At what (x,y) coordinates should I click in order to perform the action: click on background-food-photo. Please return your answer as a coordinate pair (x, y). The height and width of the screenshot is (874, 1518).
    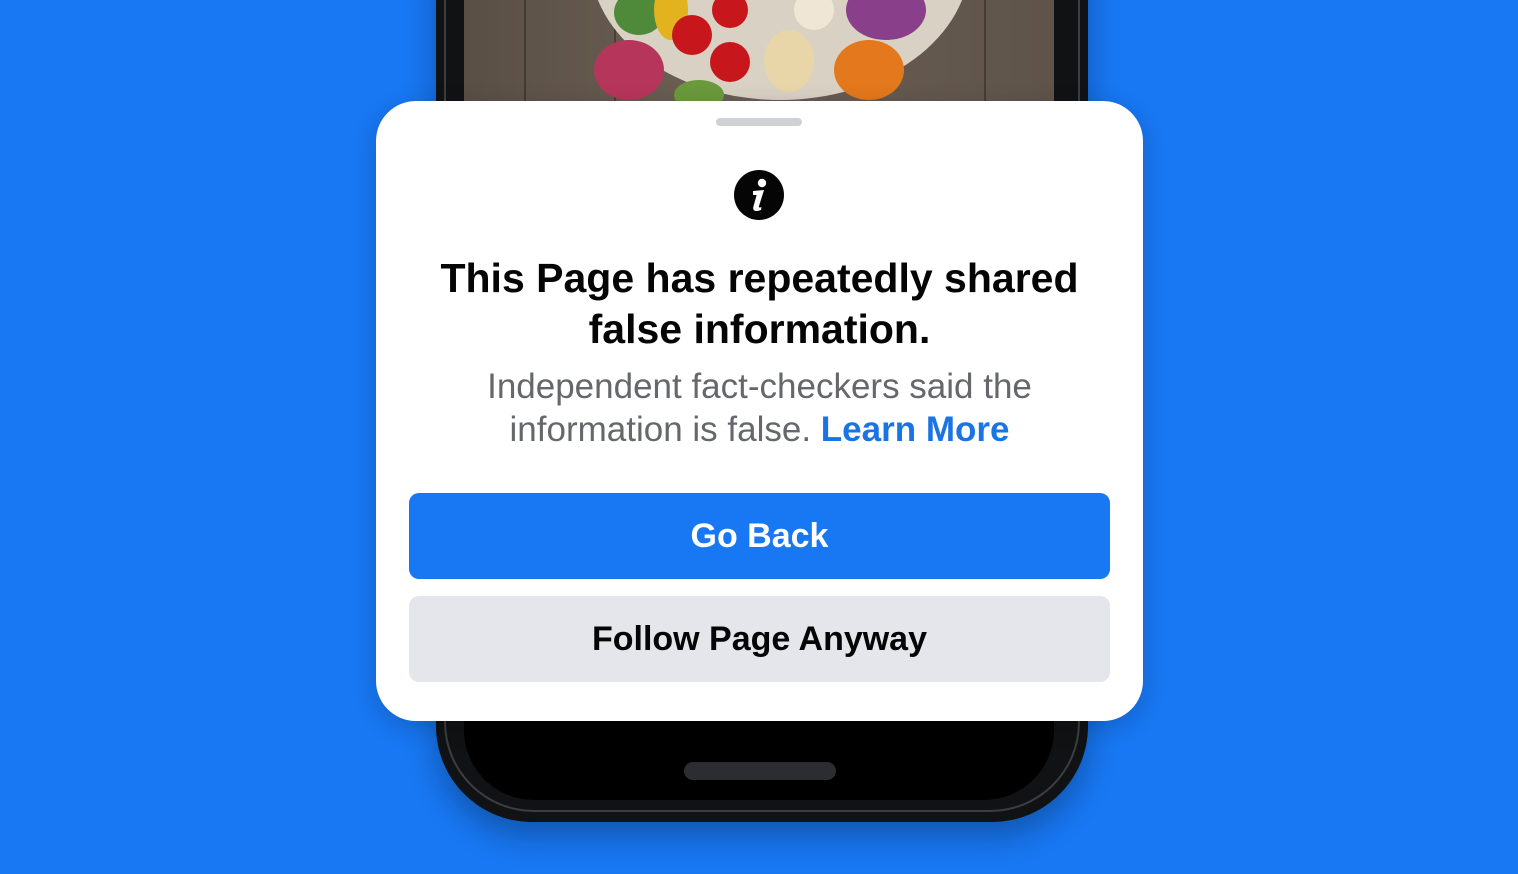
    Looking at the image, I should click on (759, 52).